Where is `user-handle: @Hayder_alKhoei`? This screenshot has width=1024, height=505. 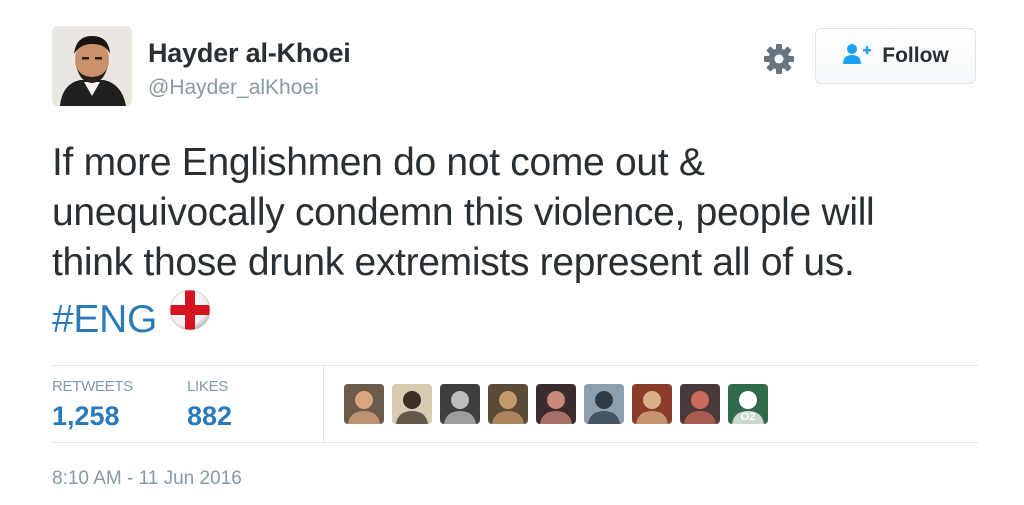
user-handle: @Hayder_alKhoei is located at coordinates (233, 88).